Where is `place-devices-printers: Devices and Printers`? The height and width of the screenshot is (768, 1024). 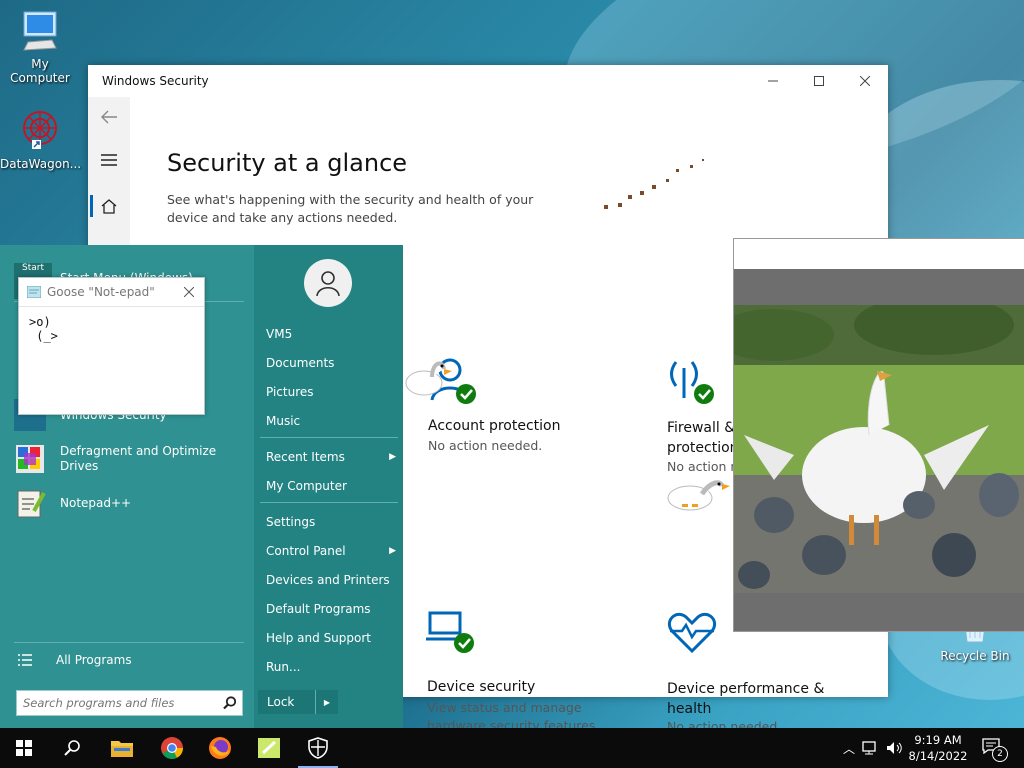 place-devices-printers: Devices and Printers is located at coordinates (328, 580).